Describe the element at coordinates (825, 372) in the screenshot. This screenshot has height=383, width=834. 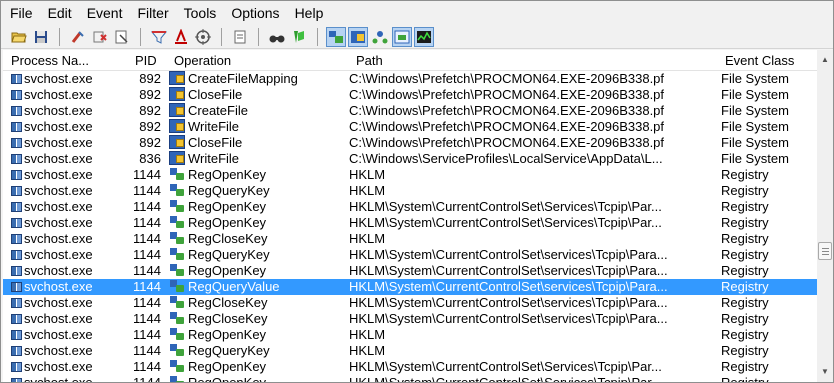
I see `scroll-down-arrow-icon: ▼` at that location.